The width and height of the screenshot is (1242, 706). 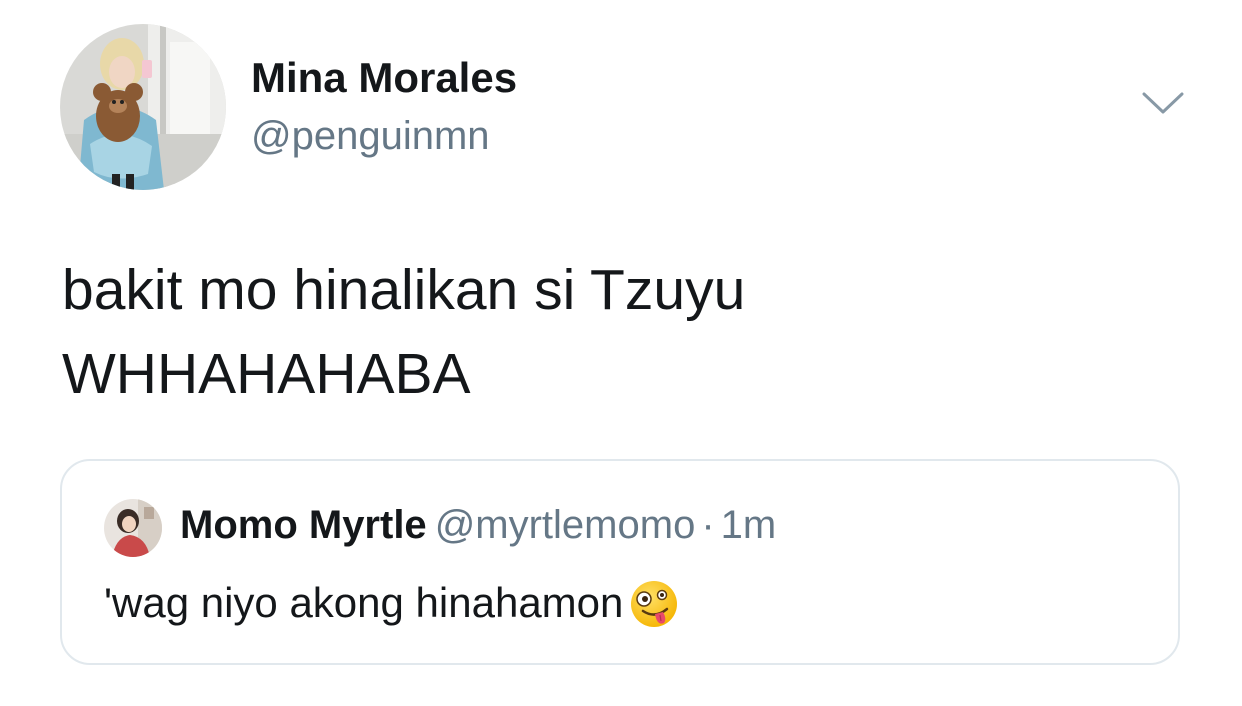 I want to click on quoted-author-display-name: Momo Myrtle, so click(x=303, y=525).